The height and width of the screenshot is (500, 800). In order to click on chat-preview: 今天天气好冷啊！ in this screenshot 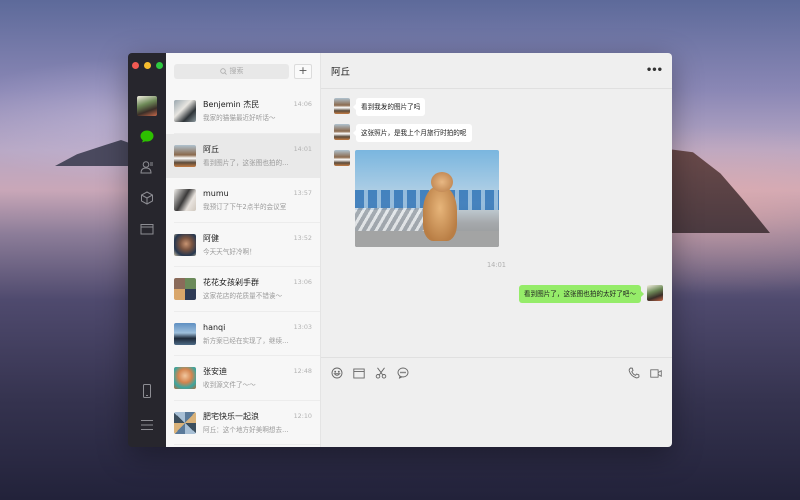, I will do `click(229, 251)`.